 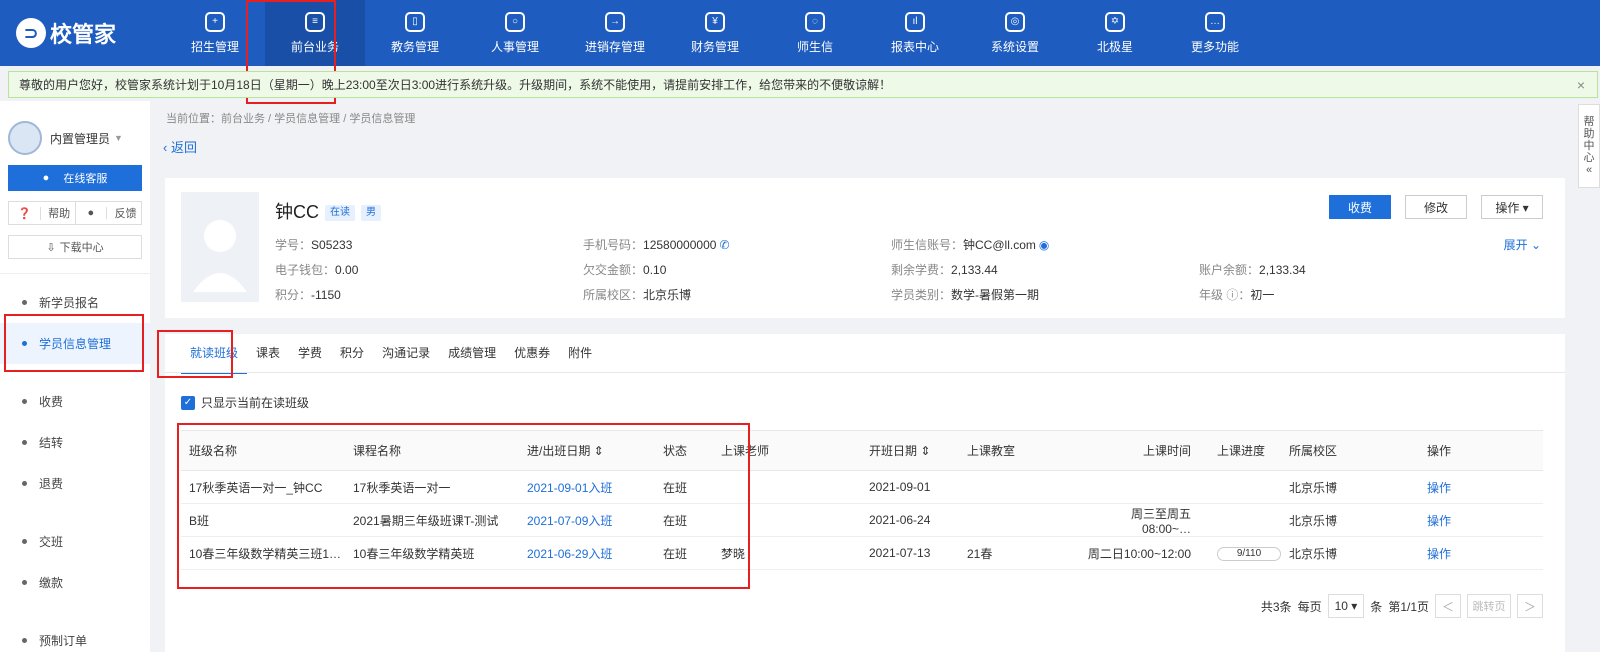 I want to click on logo-text: 校管家, so click(x=83, y=34).